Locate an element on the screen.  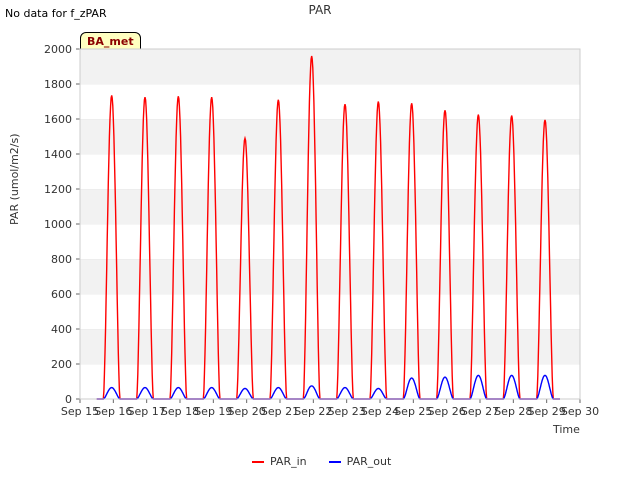
legend-swatch-par-out is located at coordinates (334, 461).